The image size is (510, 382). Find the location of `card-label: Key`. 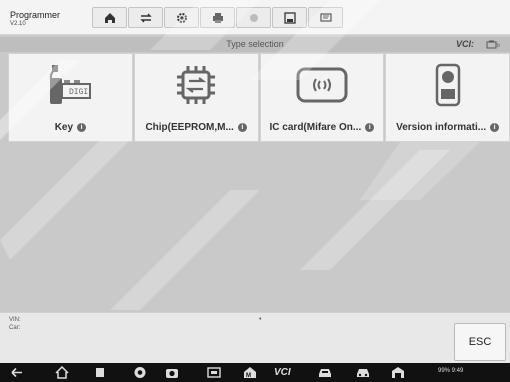

card-label: Key is located at coordinates (64, 127).